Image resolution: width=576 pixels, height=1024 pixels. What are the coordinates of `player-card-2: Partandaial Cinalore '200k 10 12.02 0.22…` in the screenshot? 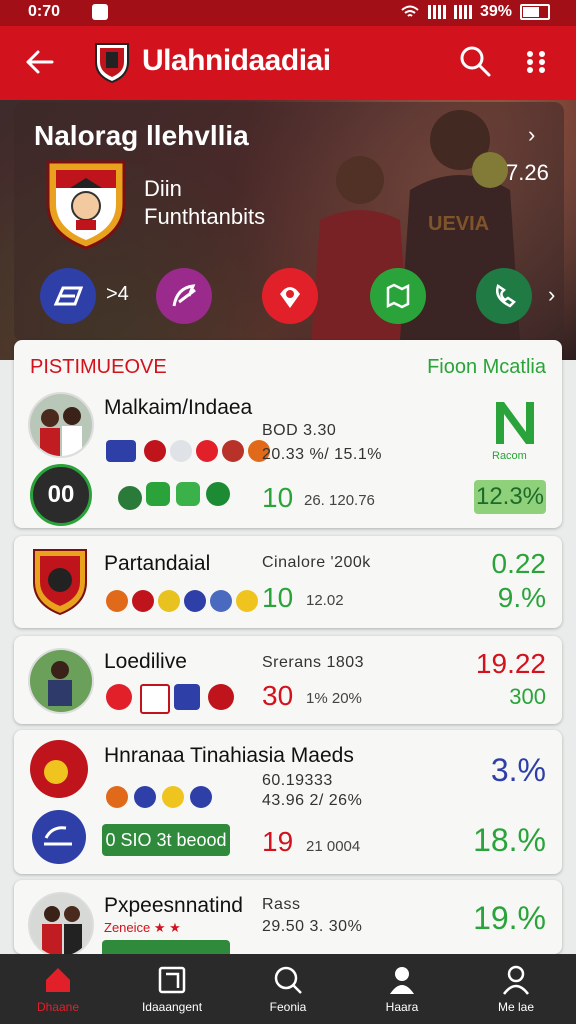 It's located at (288, 582).